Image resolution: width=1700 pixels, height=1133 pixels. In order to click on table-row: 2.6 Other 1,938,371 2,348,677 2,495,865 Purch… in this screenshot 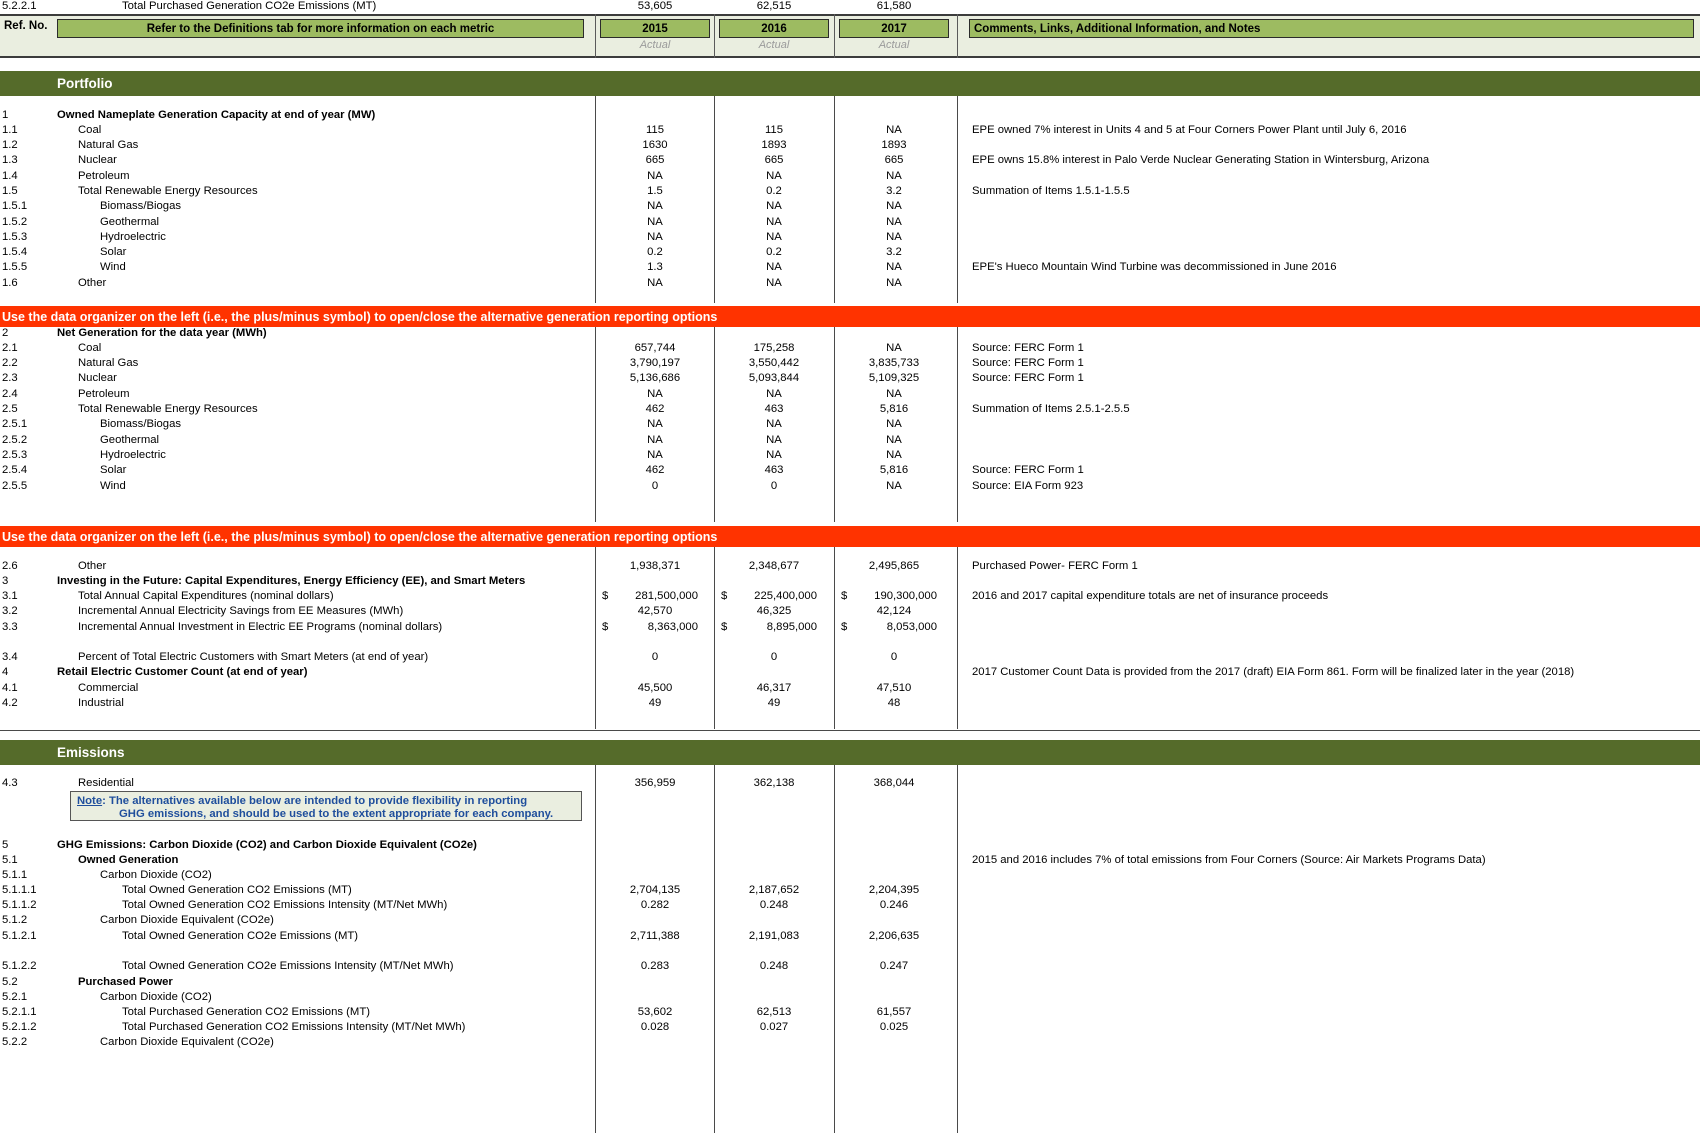, I will do `click(850, 567)`.